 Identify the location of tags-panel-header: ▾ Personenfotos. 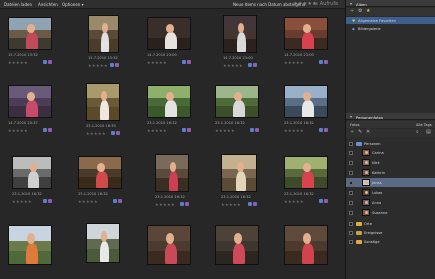
(390, 116).